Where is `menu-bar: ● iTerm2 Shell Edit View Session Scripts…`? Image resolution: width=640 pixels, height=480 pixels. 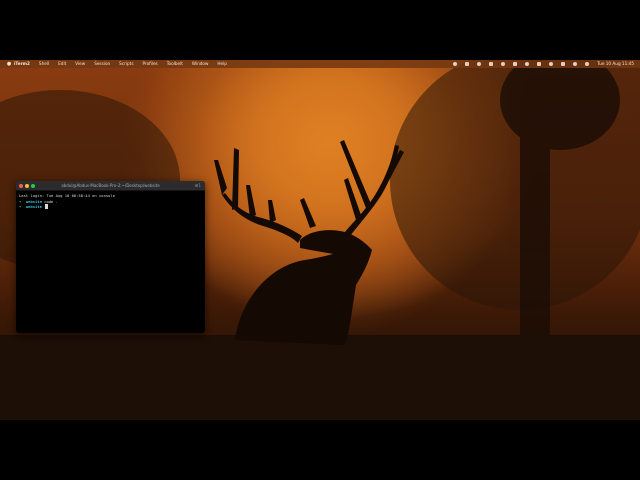
menu-bar: ● iTerm2 Shell Edit View Session Scripts… is located at coordinates (320, 64).